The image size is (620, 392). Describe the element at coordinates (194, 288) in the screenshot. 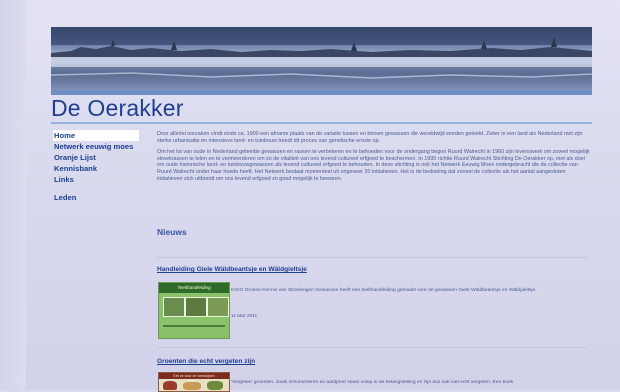

I see `thumbnail-caption: Teelthandleiding` at that location.